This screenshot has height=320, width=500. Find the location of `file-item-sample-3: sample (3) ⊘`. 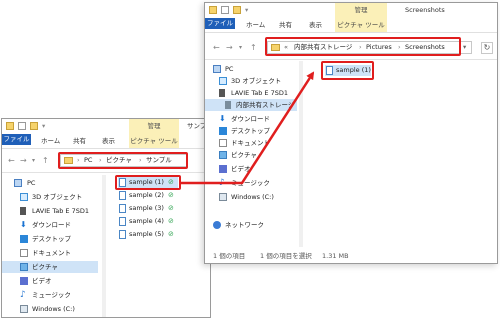

file-item-sample-3: sample (3) ⊘ is located at coordinates (148, 208).